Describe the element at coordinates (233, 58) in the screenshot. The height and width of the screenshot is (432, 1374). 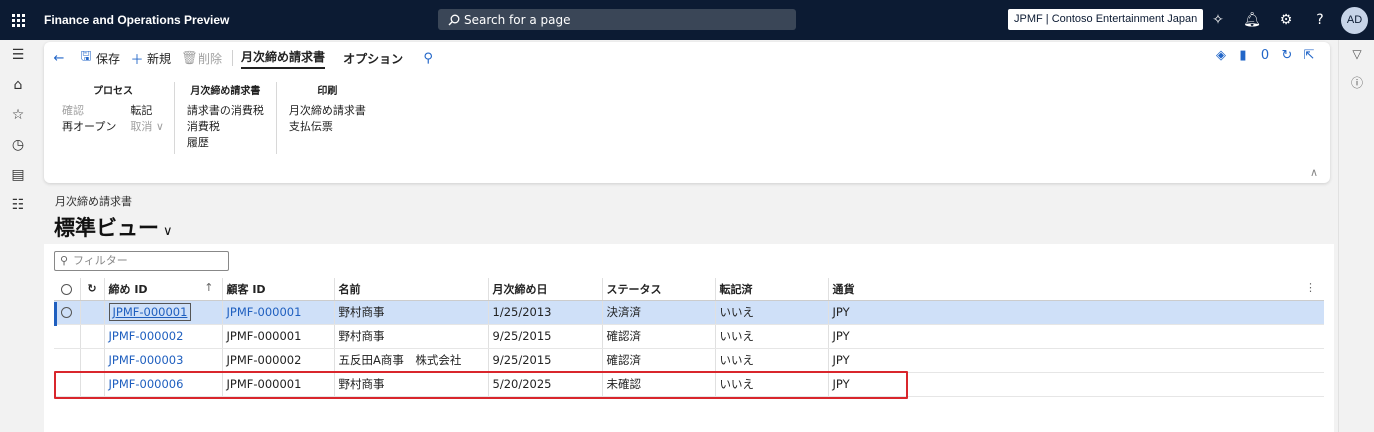
I see `toolbar-divider` at that location.